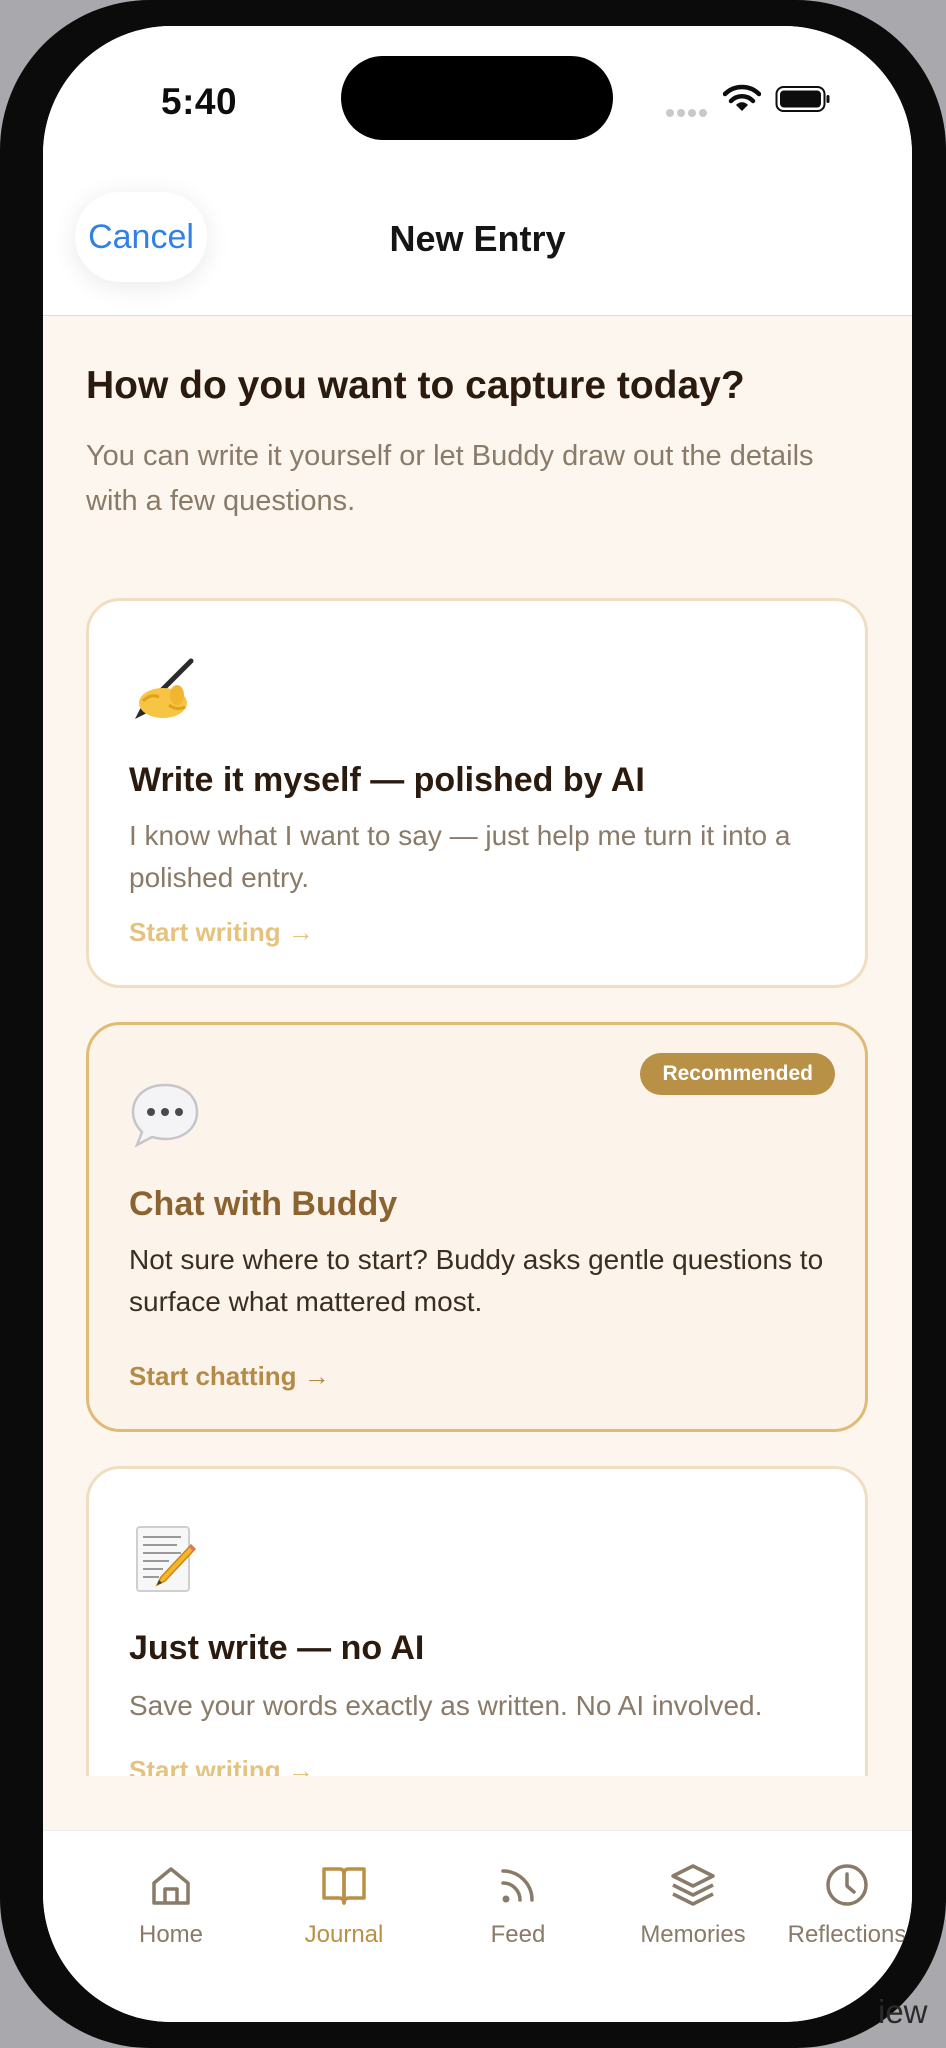 The image size is (946, 2048). I want to click on option-title: Just write — no AI, so click(277, 1648).